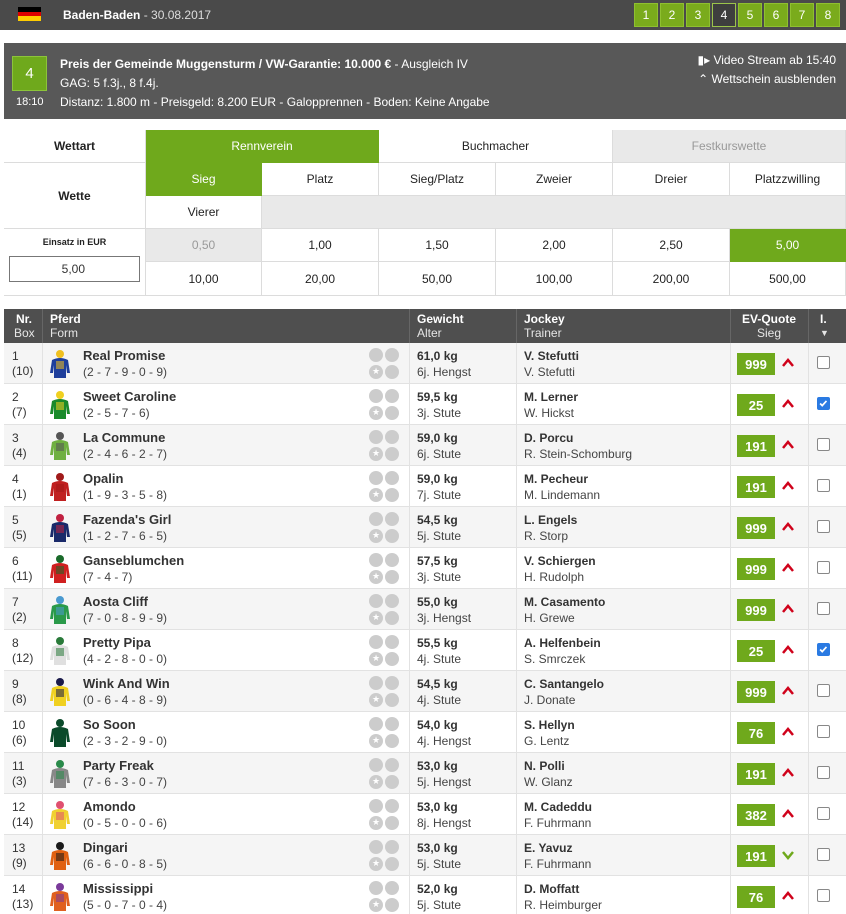 This screenshot has width=846, height=914. I want to click on race-button-4: 4, so click(724, 15).